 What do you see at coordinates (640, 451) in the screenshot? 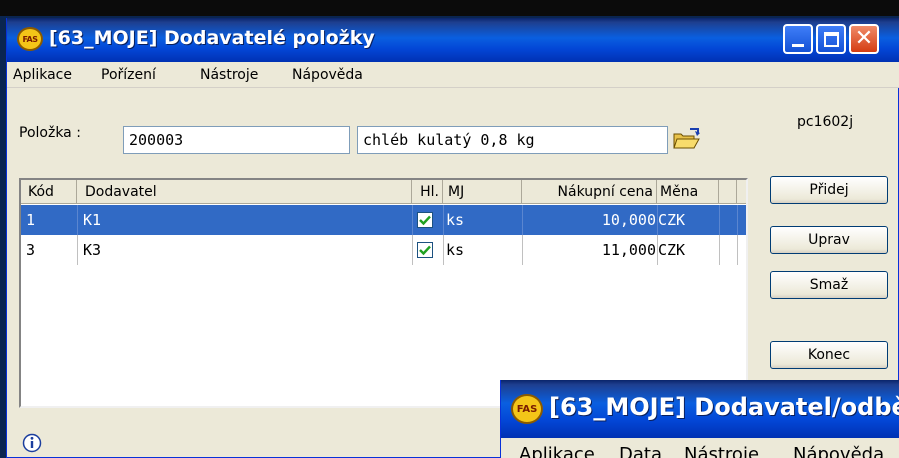
I see `menu2-data: Data` at bounding box center [640, 451].